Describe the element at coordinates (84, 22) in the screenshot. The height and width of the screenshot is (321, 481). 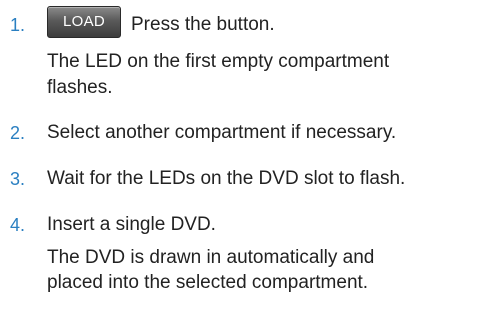
I see `load-button: LOAD` at that location.